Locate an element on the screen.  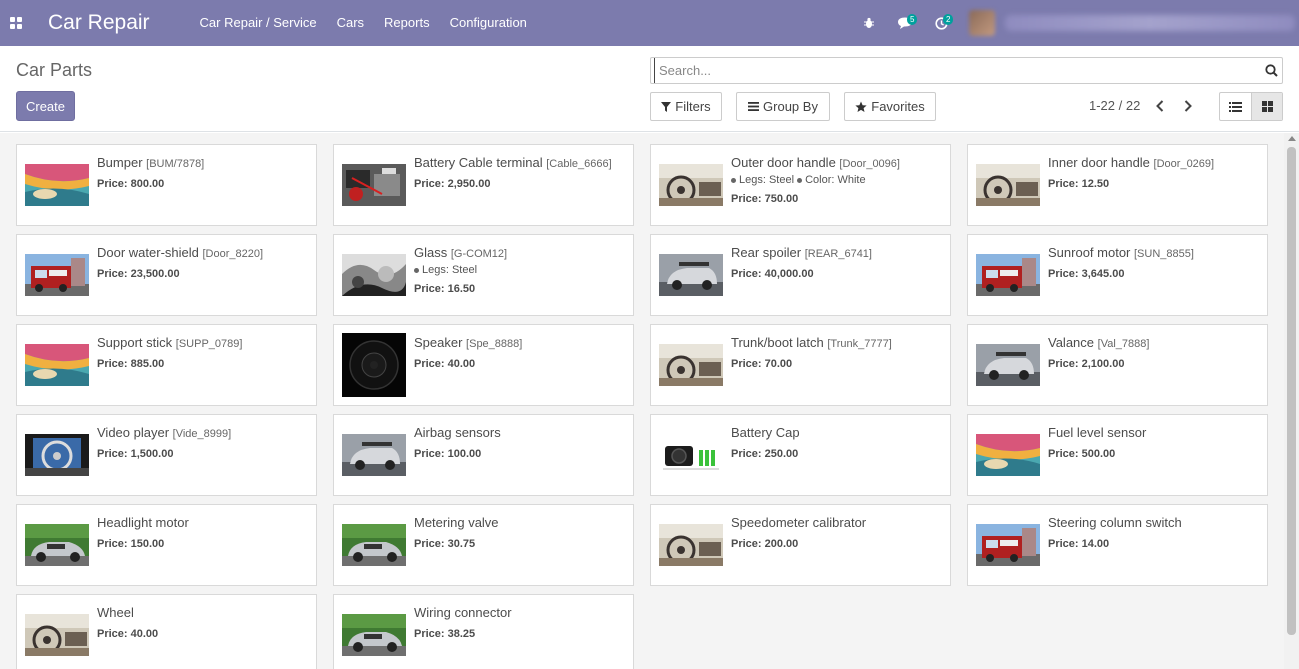
product-card: Support stick [SUPP_0789] Price: 885.00 is located at coordinates (166, 365).